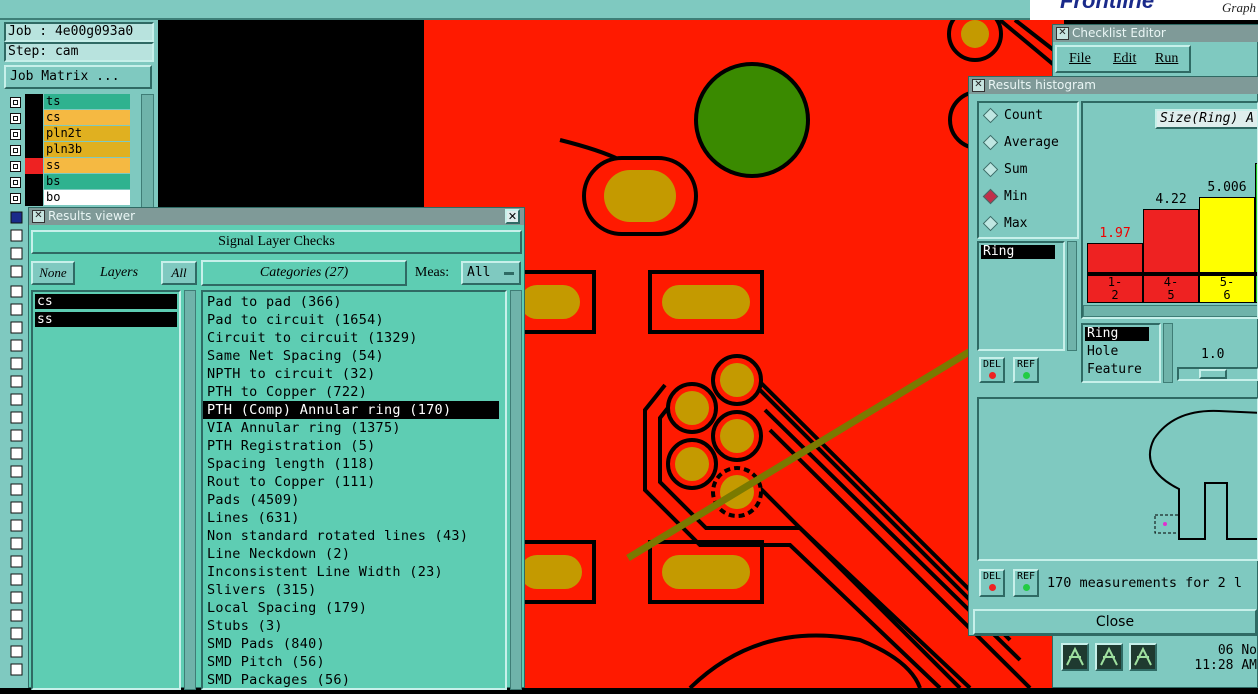 This screenshot has width=1258, height=694. I want to click on bin-label-3: 5- 6, so click(1227, 289).